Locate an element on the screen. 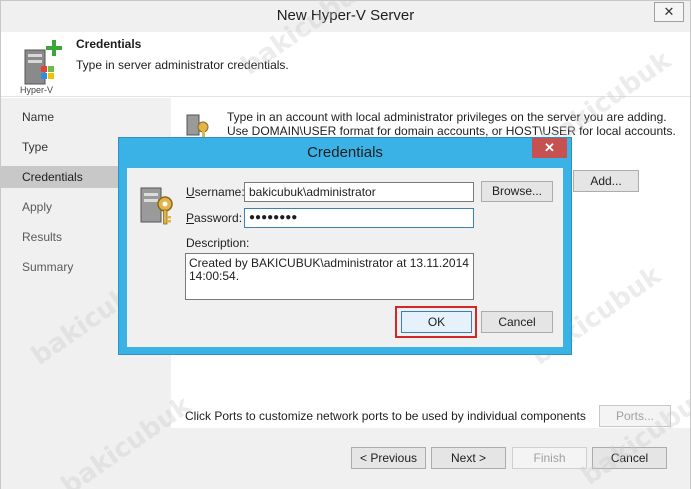  username-label: Username: is located at coordinates (215, 192).